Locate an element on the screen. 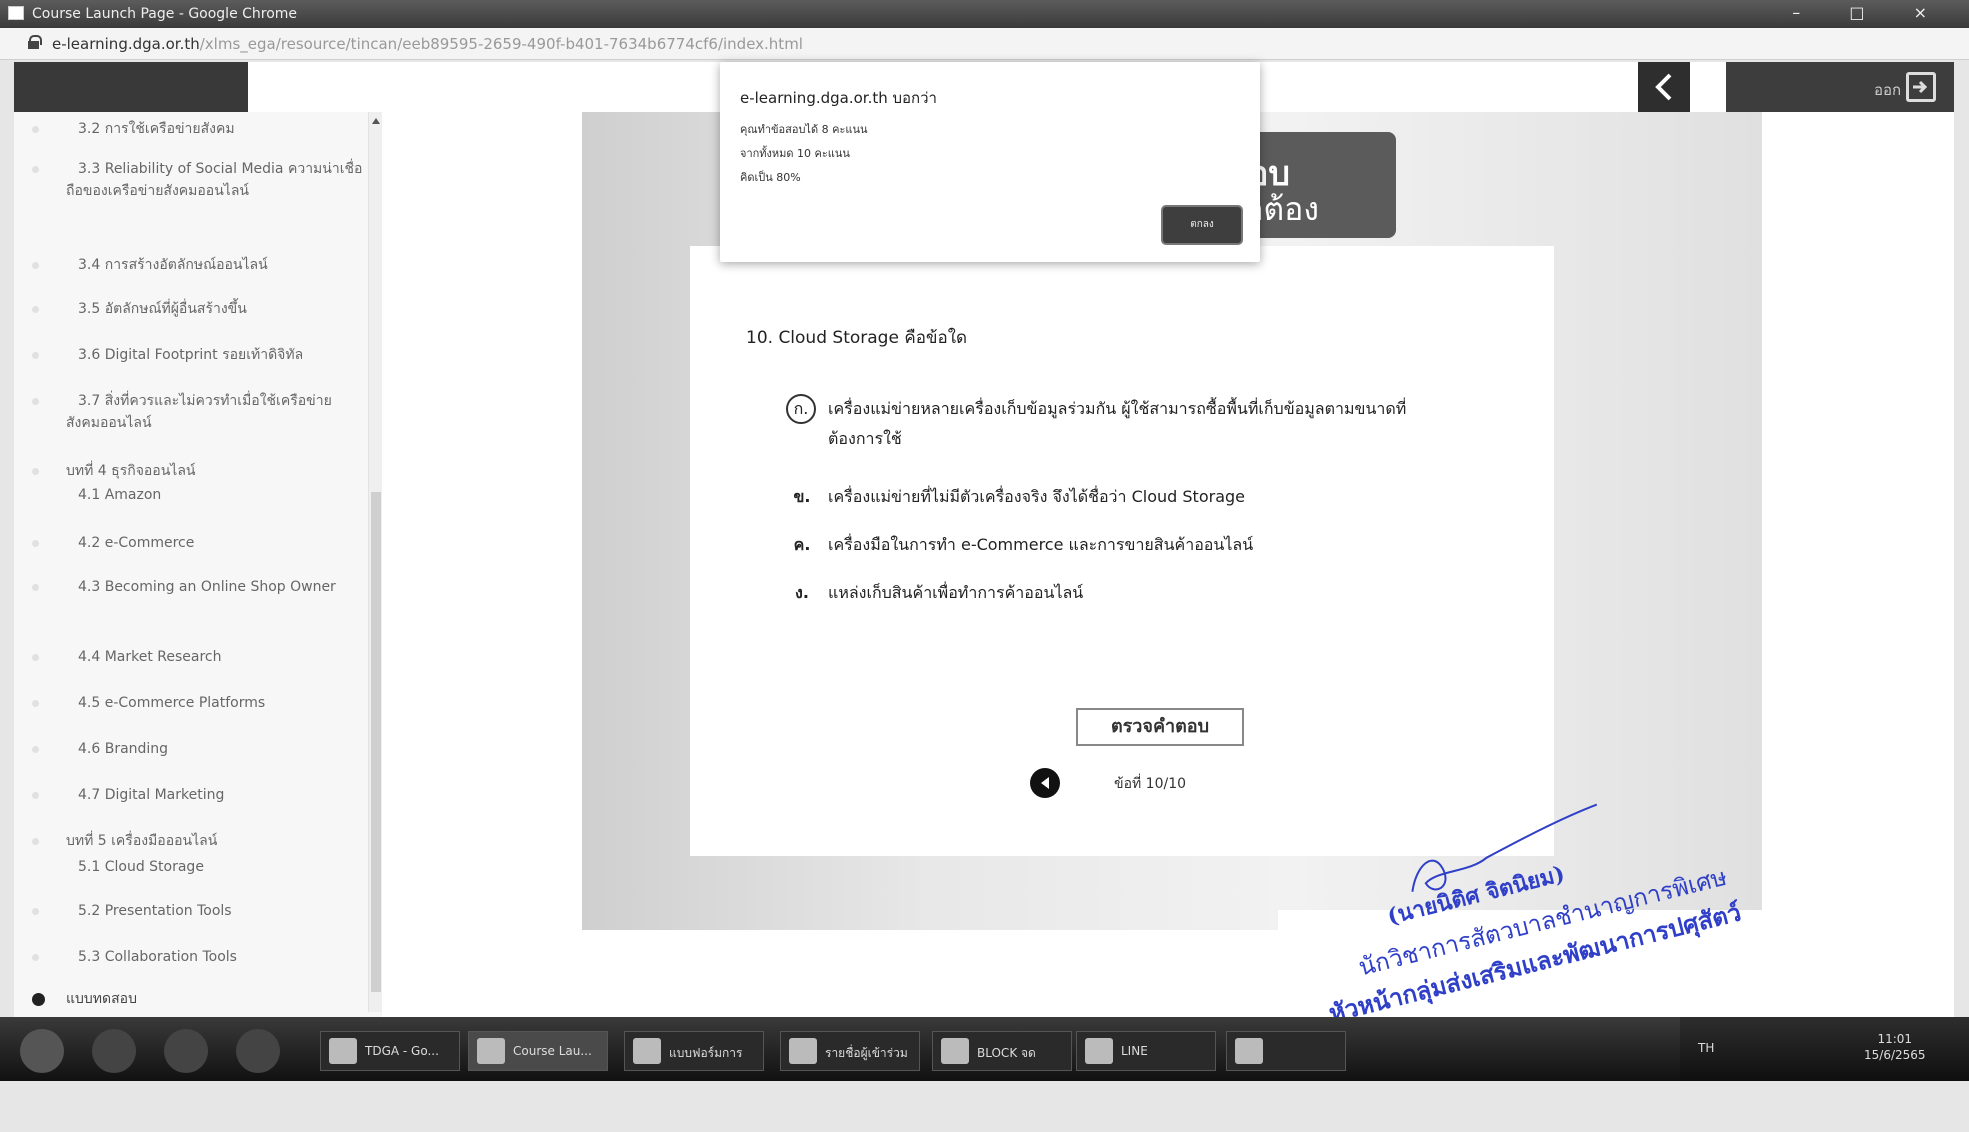 This screenshot has width=1969, height=1132. sidebar-item-3-5: 3.5 อัตลักษณ์ที่ผู้อื่นสร้างขึ้น is located at coordinates (189, 309).